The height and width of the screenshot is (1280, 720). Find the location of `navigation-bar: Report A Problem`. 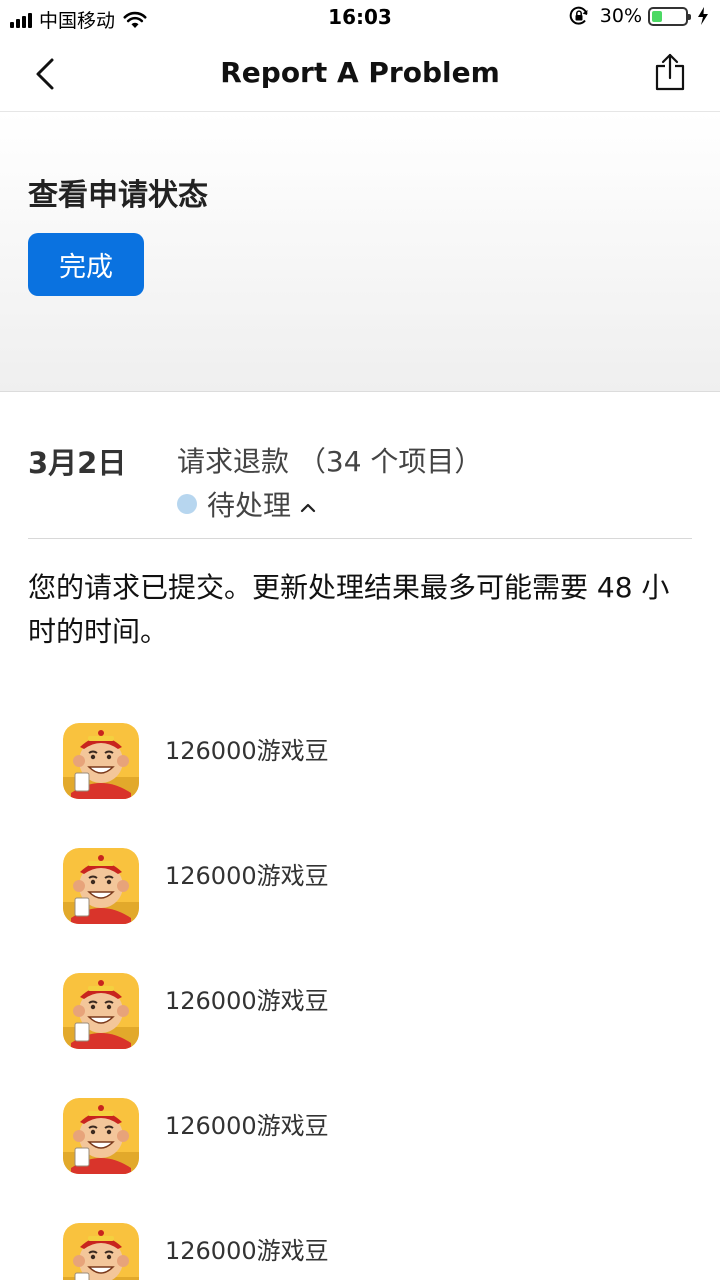

navigation-bar: Report A Problem is located at coordinates (360, 74).